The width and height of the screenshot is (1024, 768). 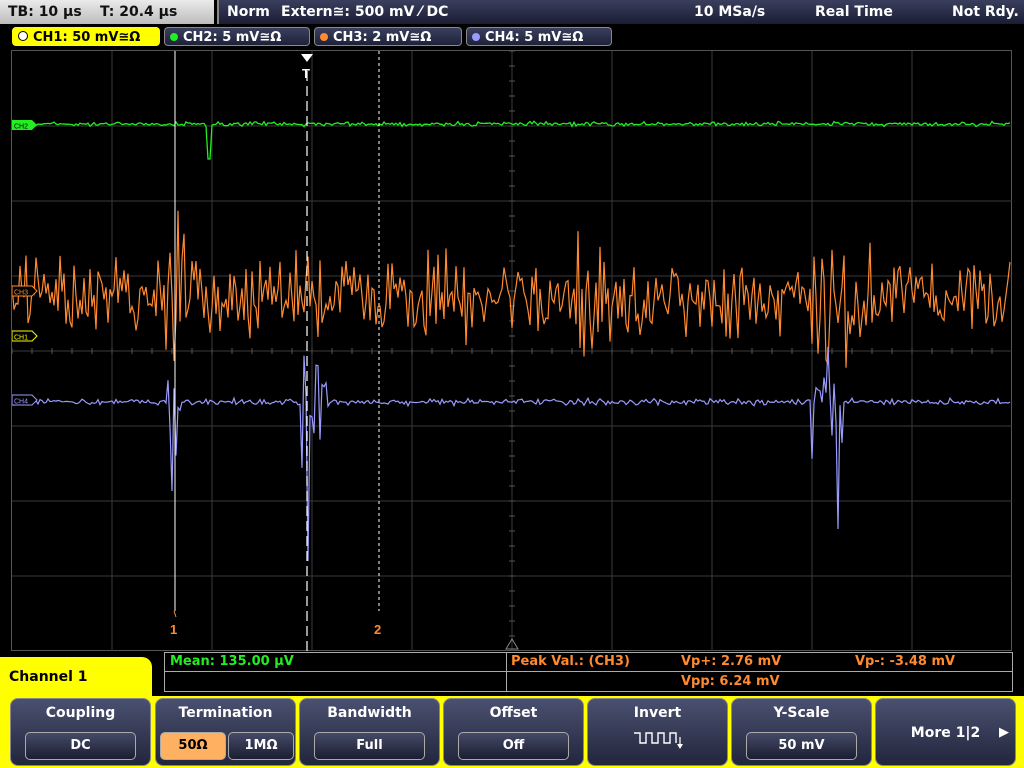 I want to click on invert-softkey: Invert, so click(x=657, y=732).